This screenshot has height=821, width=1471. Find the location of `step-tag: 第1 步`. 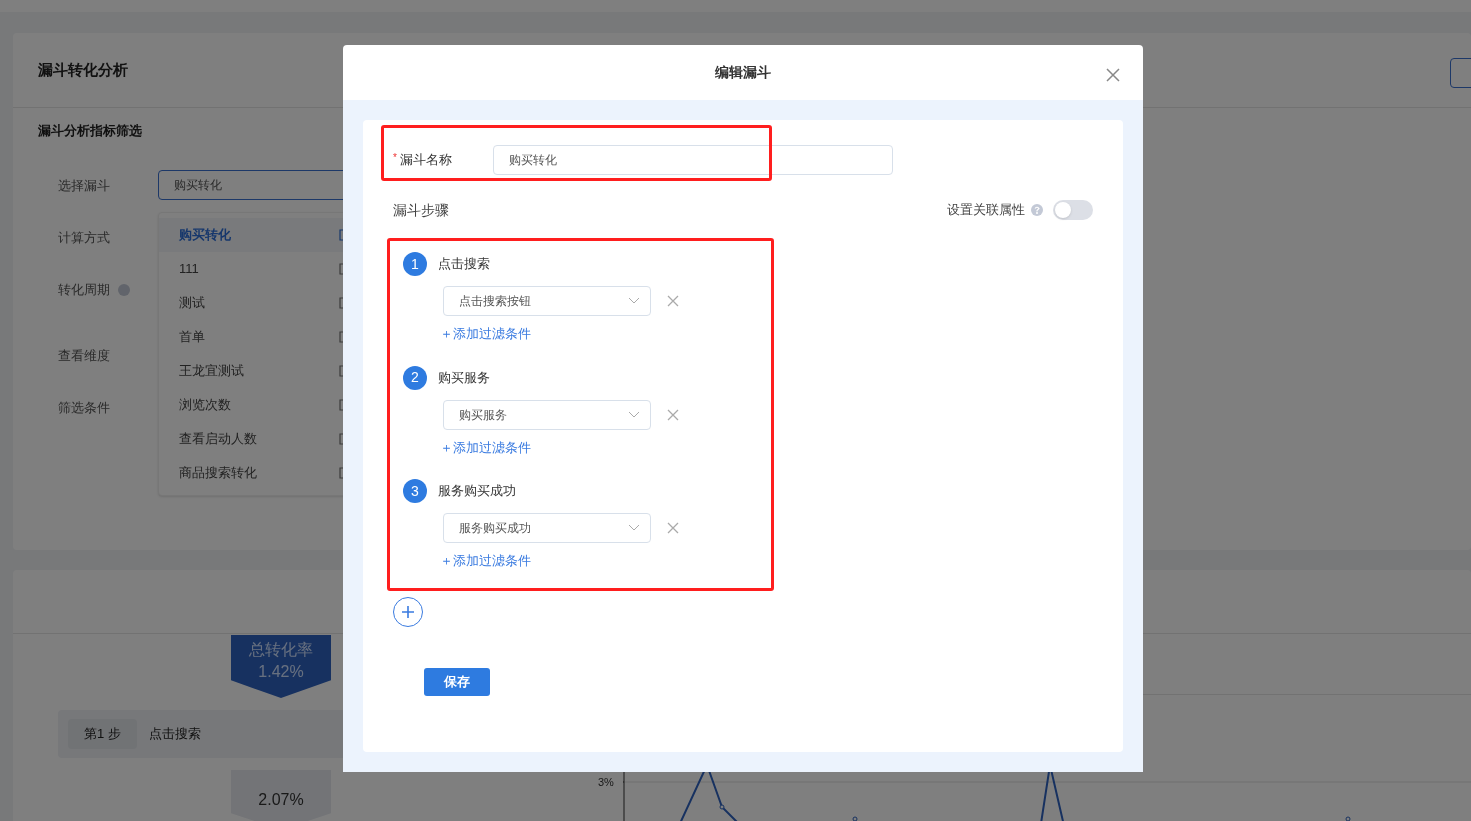

step-tag: 第1 步 is located at coordinates (102, 734).